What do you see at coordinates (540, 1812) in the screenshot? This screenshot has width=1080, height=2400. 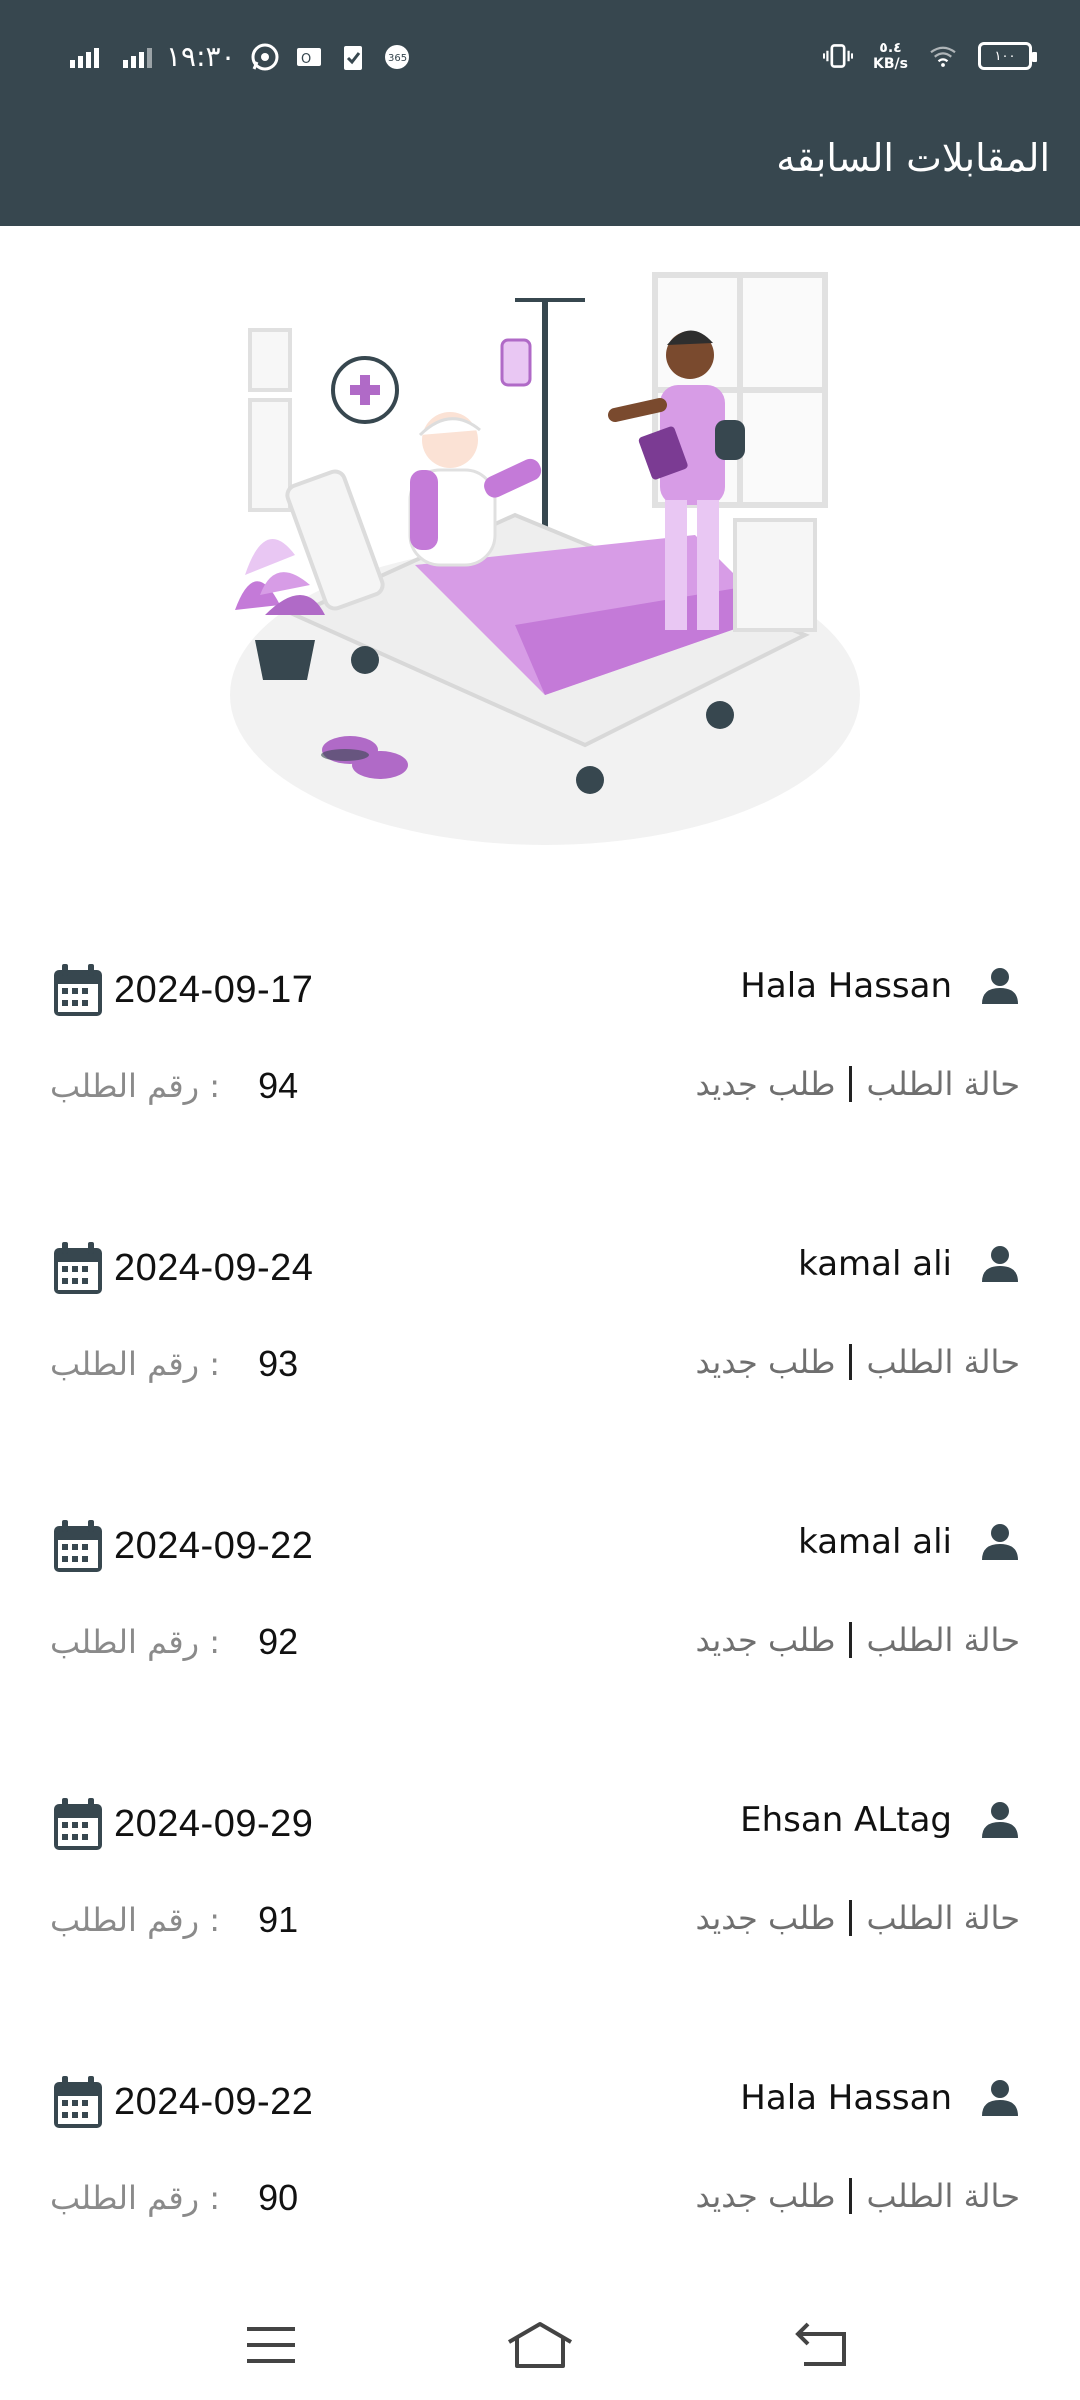 I see `list-item-header: 2024-09-29 Ehsan ALtag` at bounding box center [540, 1812].